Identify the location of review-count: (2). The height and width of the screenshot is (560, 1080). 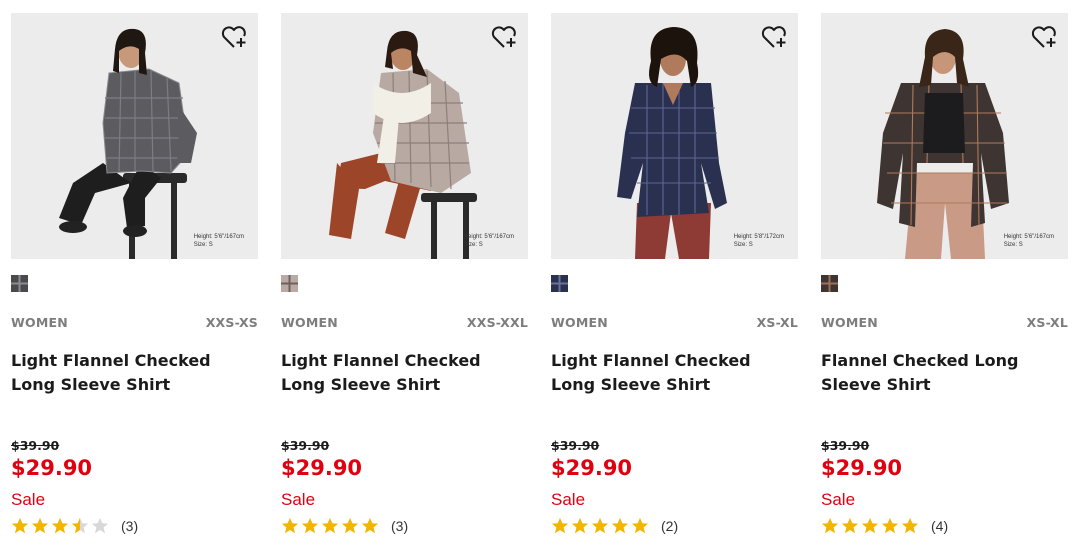
(670, 526).